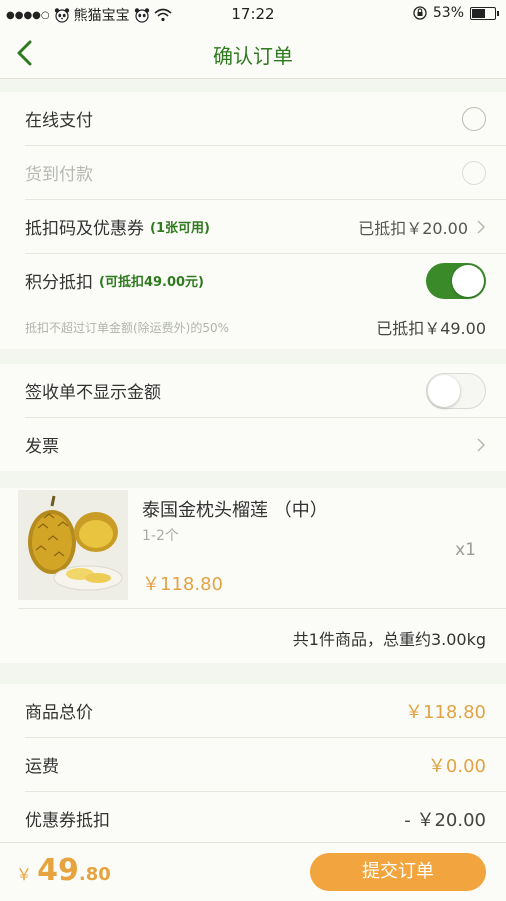 The width and height of the screenshot is (506, 901). What do you see at coordinates (84, 229) in the screenshot?
I see `coupon-label: 抵扣码及优惠券` at bounding box center [84, 229].